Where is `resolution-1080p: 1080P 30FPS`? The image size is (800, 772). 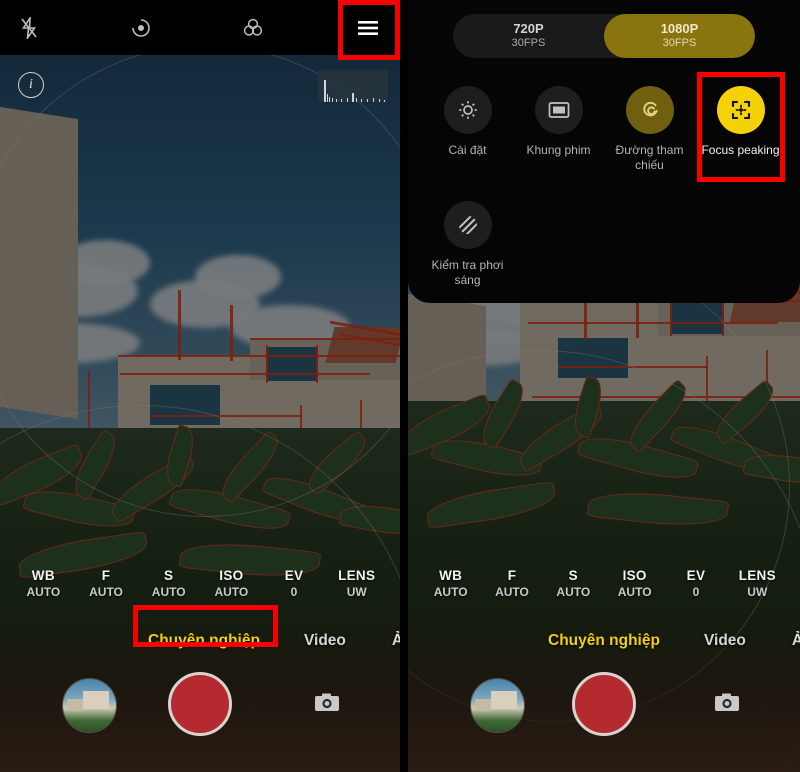
resolution-1080p: 1080P 30FPS is located at coordinates (679, 36).